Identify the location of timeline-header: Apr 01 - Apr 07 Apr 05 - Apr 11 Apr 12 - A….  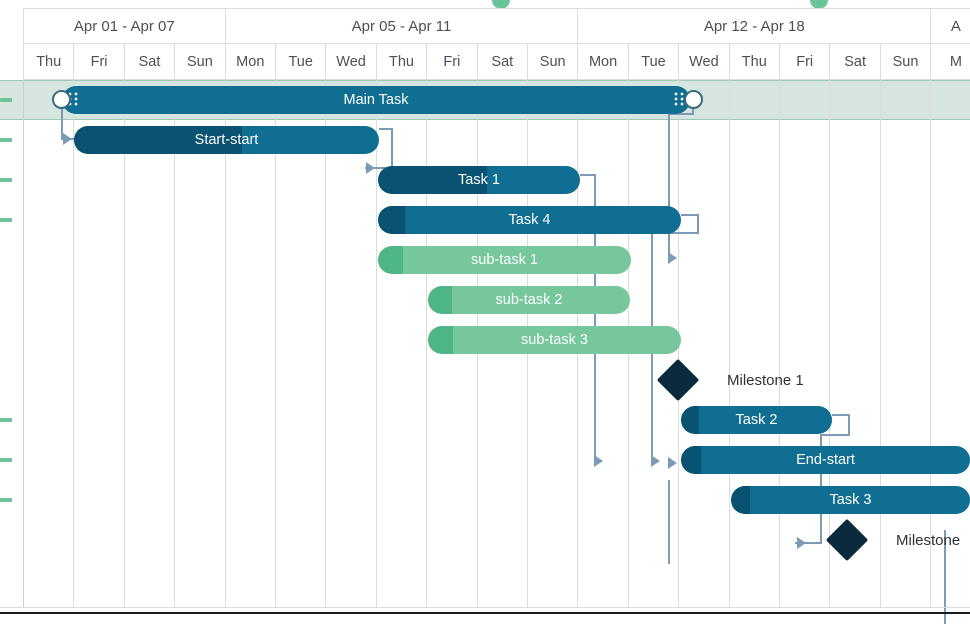
(485, 44).